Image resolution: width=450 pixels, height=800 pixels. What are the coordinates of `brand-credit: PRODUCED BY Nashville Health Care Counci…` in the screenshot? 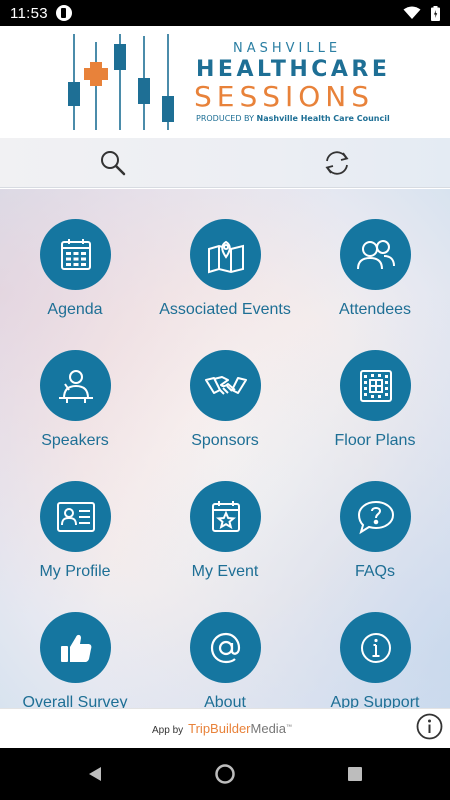 It's located at (293, 118).